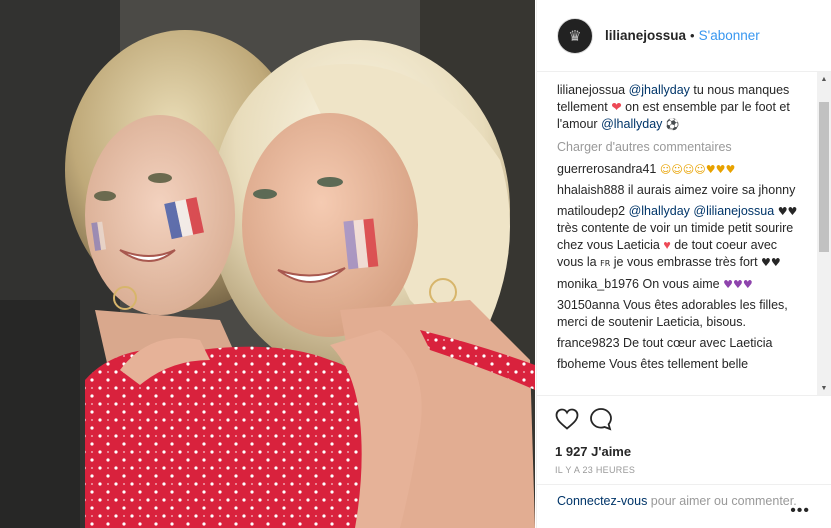  Describe the element at coordinates (606, 169) in the screenshot. I see `comment-username: guerrerosandra41` at that location.